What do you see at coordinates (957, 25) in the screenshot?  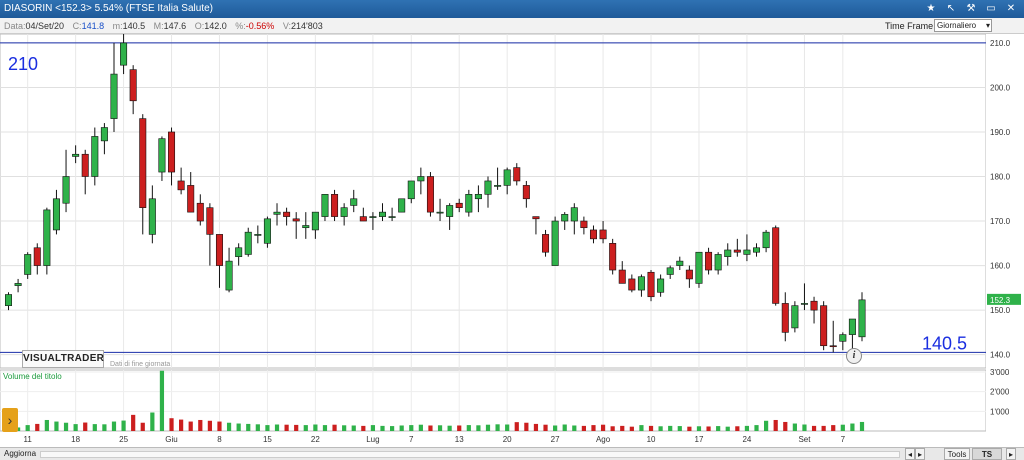 I see `timeframe-value: Giornaliero` at bounding box center [957, 25].